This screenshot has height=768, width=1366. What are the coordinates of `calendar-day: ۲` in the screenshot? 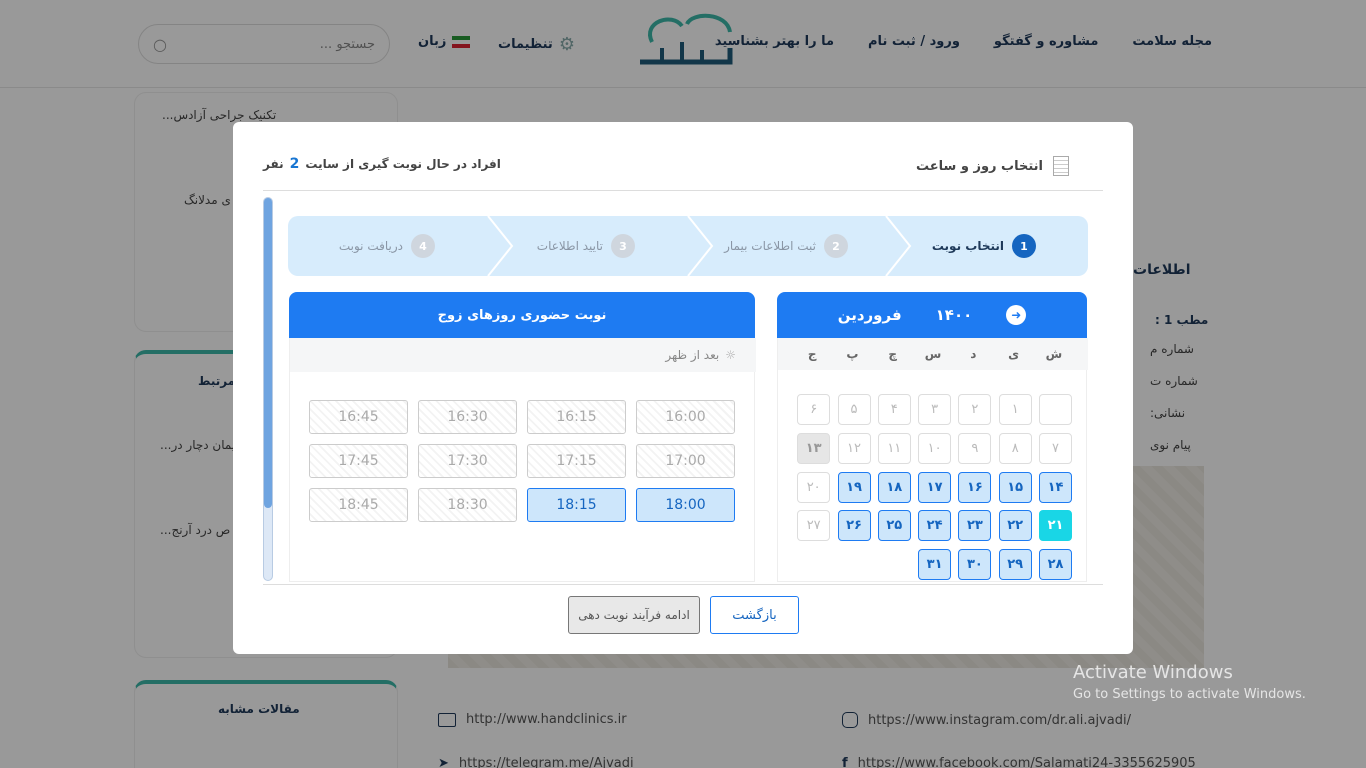 It's located at (975, 409).